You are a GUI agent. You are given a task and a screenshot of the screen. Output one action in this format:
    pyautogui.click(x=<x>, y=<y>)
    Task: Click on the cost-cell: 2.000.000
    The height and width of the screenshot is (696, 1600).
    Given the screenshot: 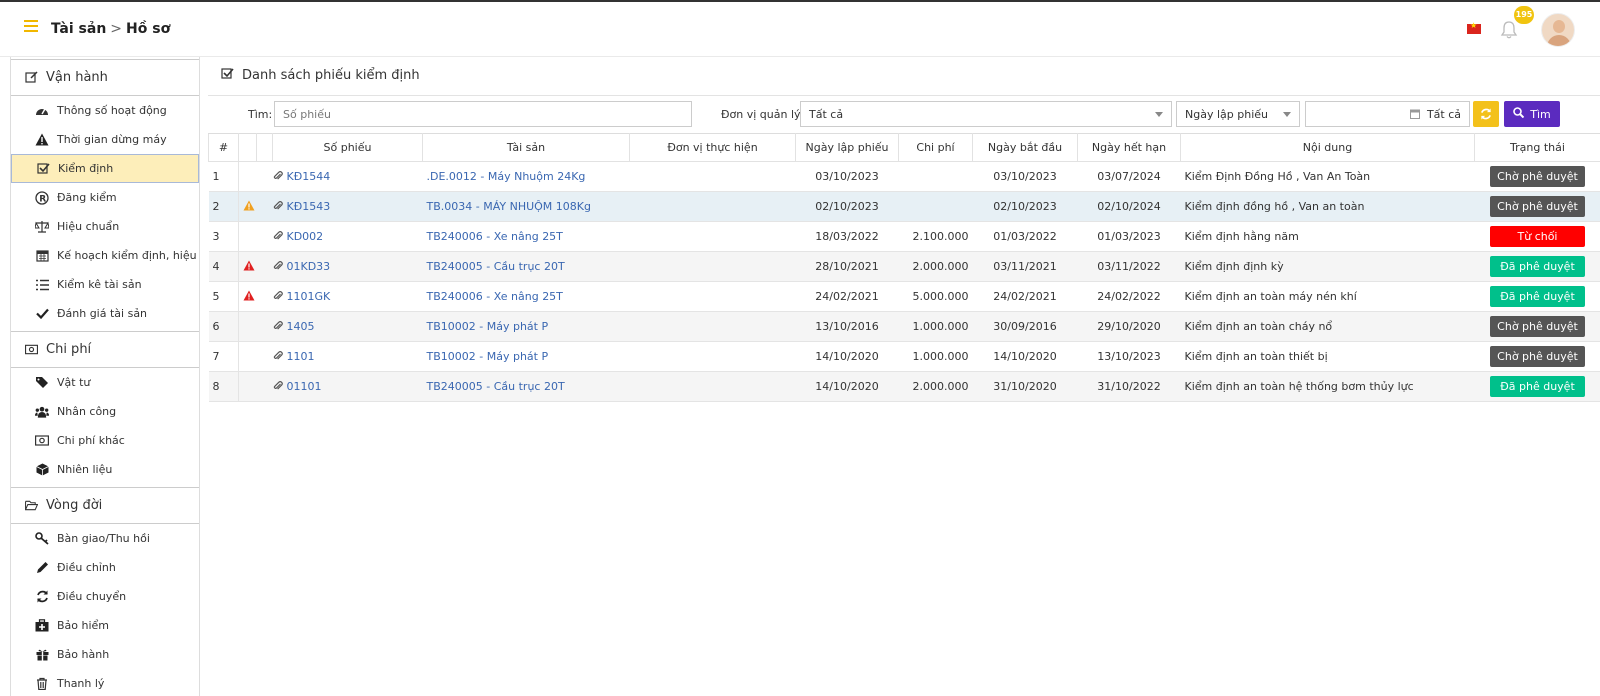 What is the action you would take?
    pyautogui.click(x=935, y=266)
    